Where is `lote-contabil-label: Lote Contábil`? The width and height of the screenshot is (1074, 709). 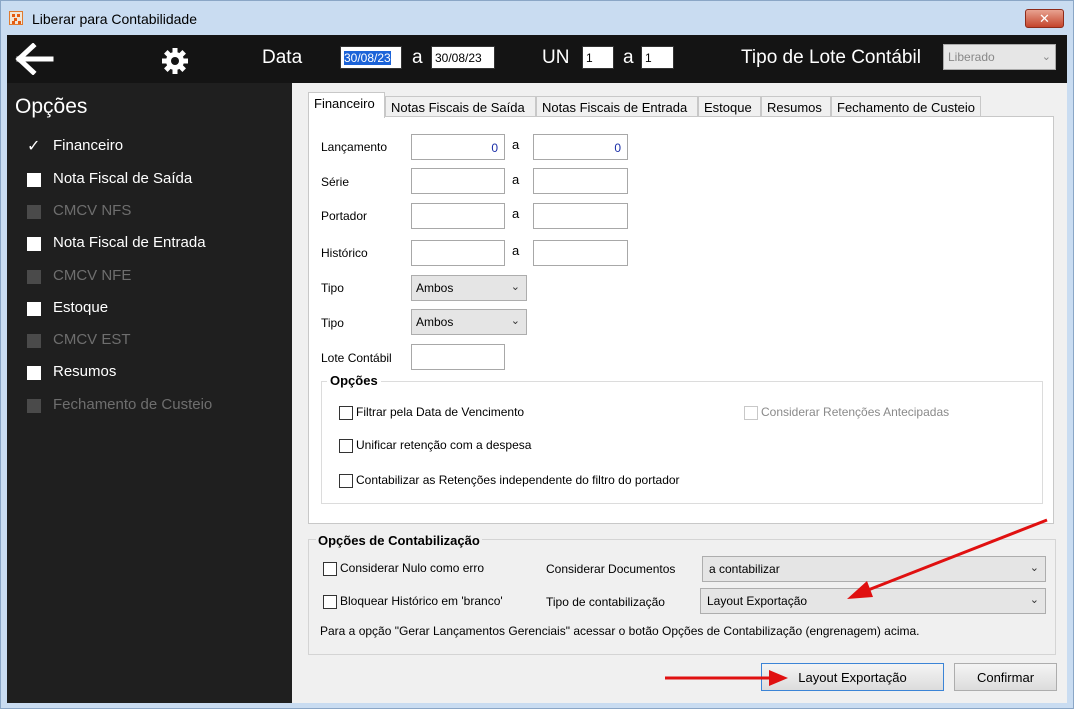
lote-contabil-label: Lote Contábil is located at coordinates (356, 358).